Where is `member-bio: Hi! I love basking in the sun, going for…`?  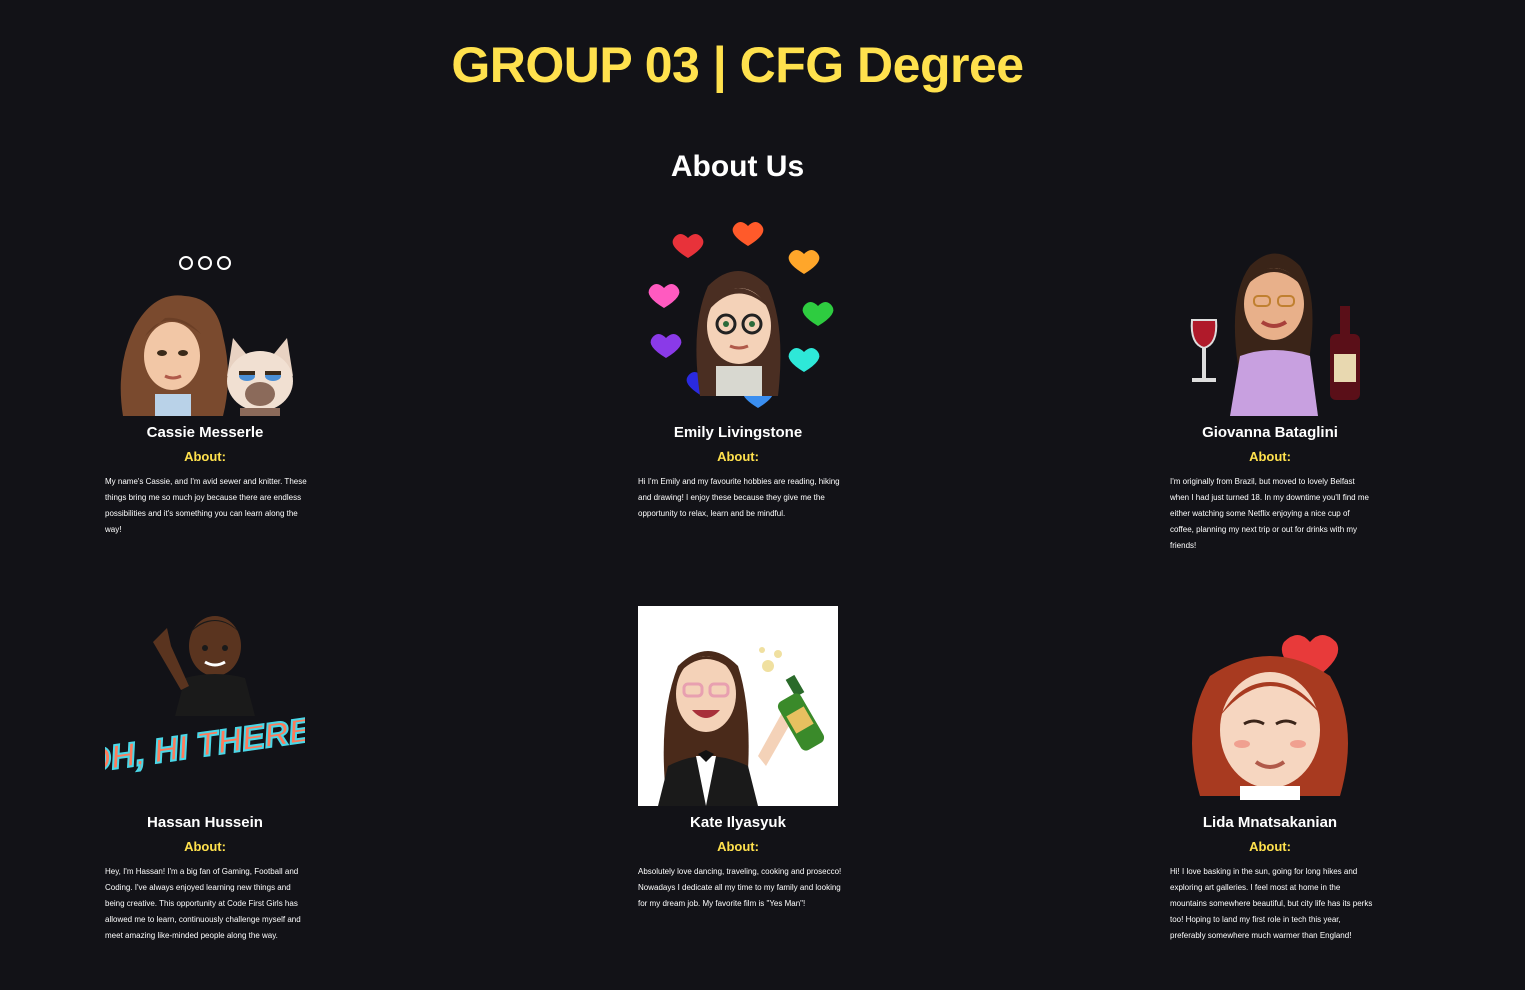
member-bio: Hi! I love basking in the sun, going for… is located at coordinates (1271, 903).